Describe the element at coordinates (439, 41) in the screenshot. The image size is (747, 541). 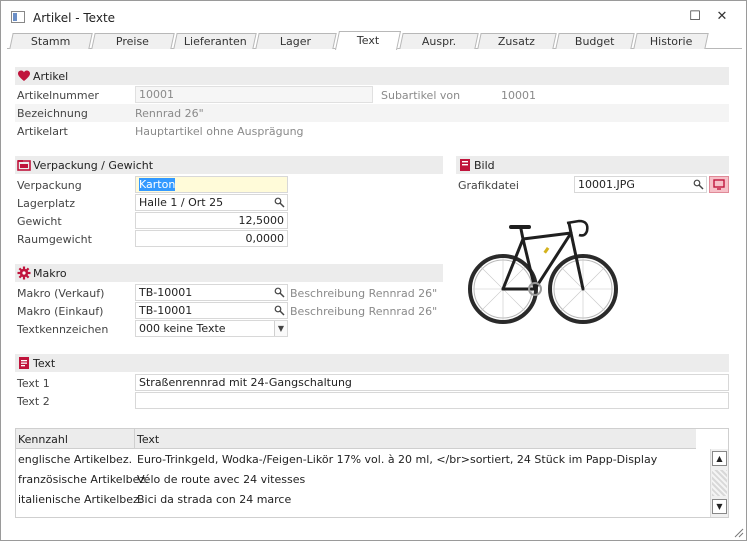
I see `tab-auspr: Auspr.` at that location.